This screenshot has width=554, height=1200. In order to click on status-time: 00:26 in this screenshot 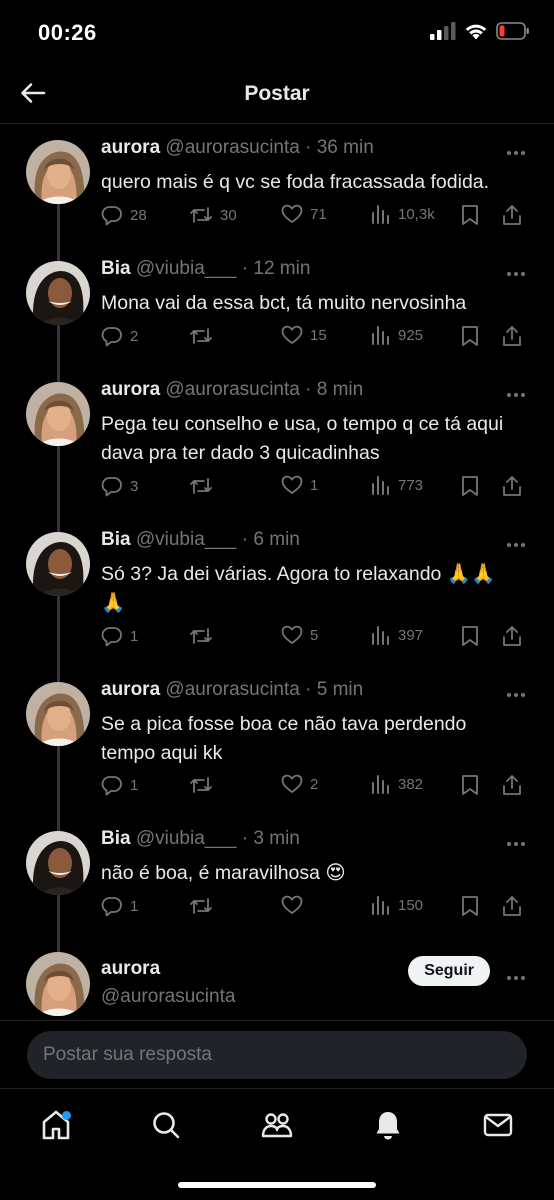, I will do `click(67, 32)`.